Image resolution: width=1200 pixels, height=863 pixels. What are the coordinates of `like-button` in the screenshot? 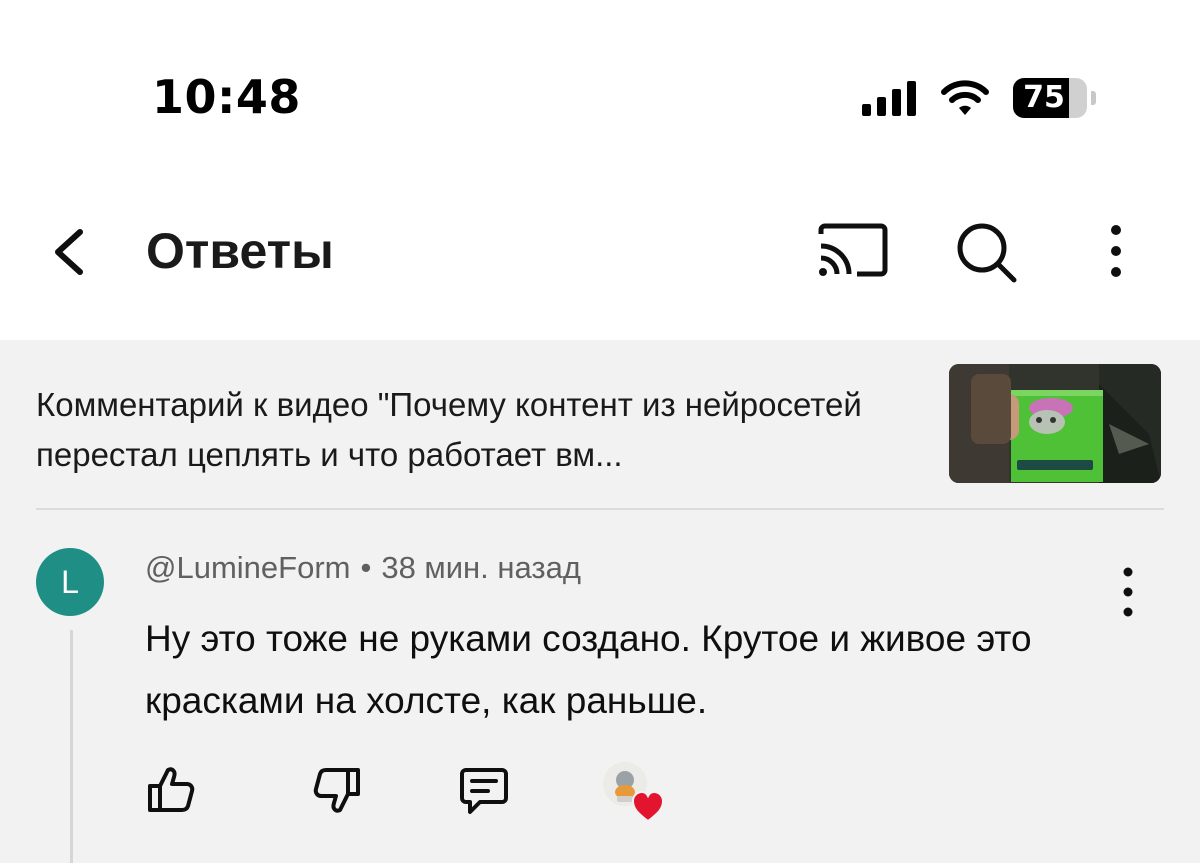 It's located at (170, 790).